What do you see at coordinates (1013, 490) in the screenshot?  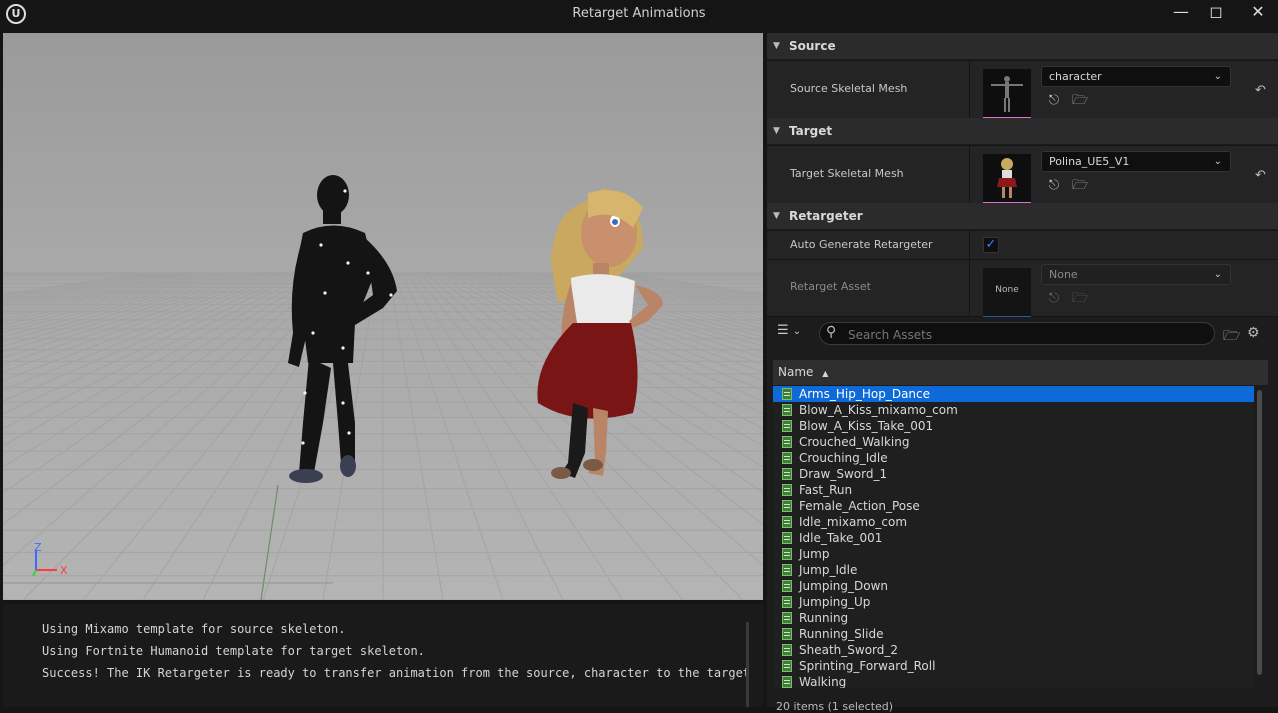 I see `asset-list-item: Fast_Run` at bounding box center [1013, 490].